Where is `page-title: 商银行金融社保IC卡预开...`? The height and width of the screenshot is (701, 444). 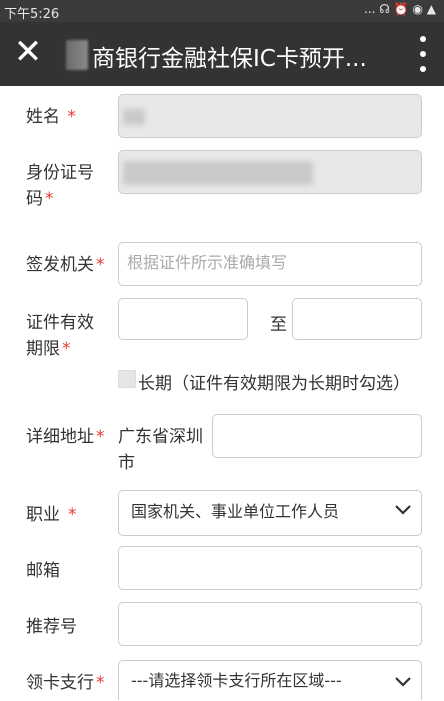
page-title: 商银行金融社保IC卡预开... is located at coordinates (229, 59).